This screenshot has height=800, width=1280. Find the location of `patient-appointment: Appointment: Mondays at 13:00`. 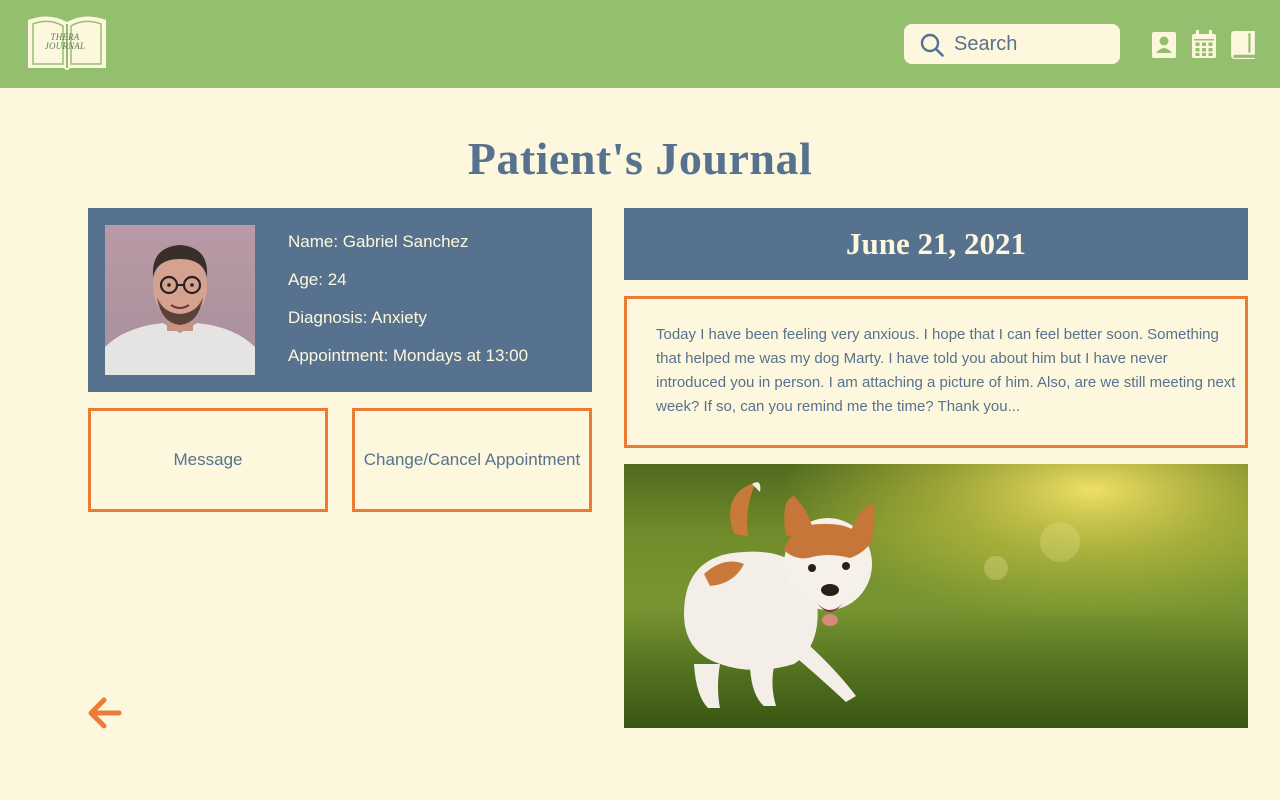

patient-appointment: Appointment: Mondays at 13:00 is located at coordinates (408, 355).